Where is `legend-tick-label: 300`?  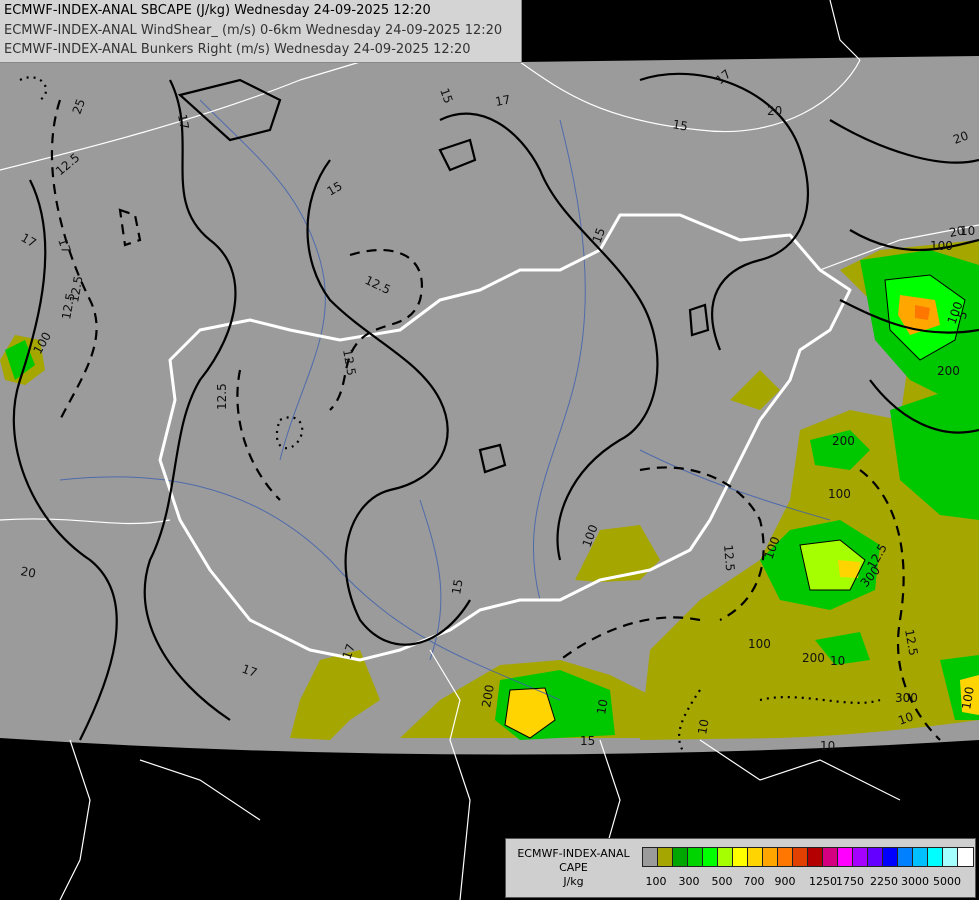
legend-tick-label: 300 is located at coordinates (689, 881).